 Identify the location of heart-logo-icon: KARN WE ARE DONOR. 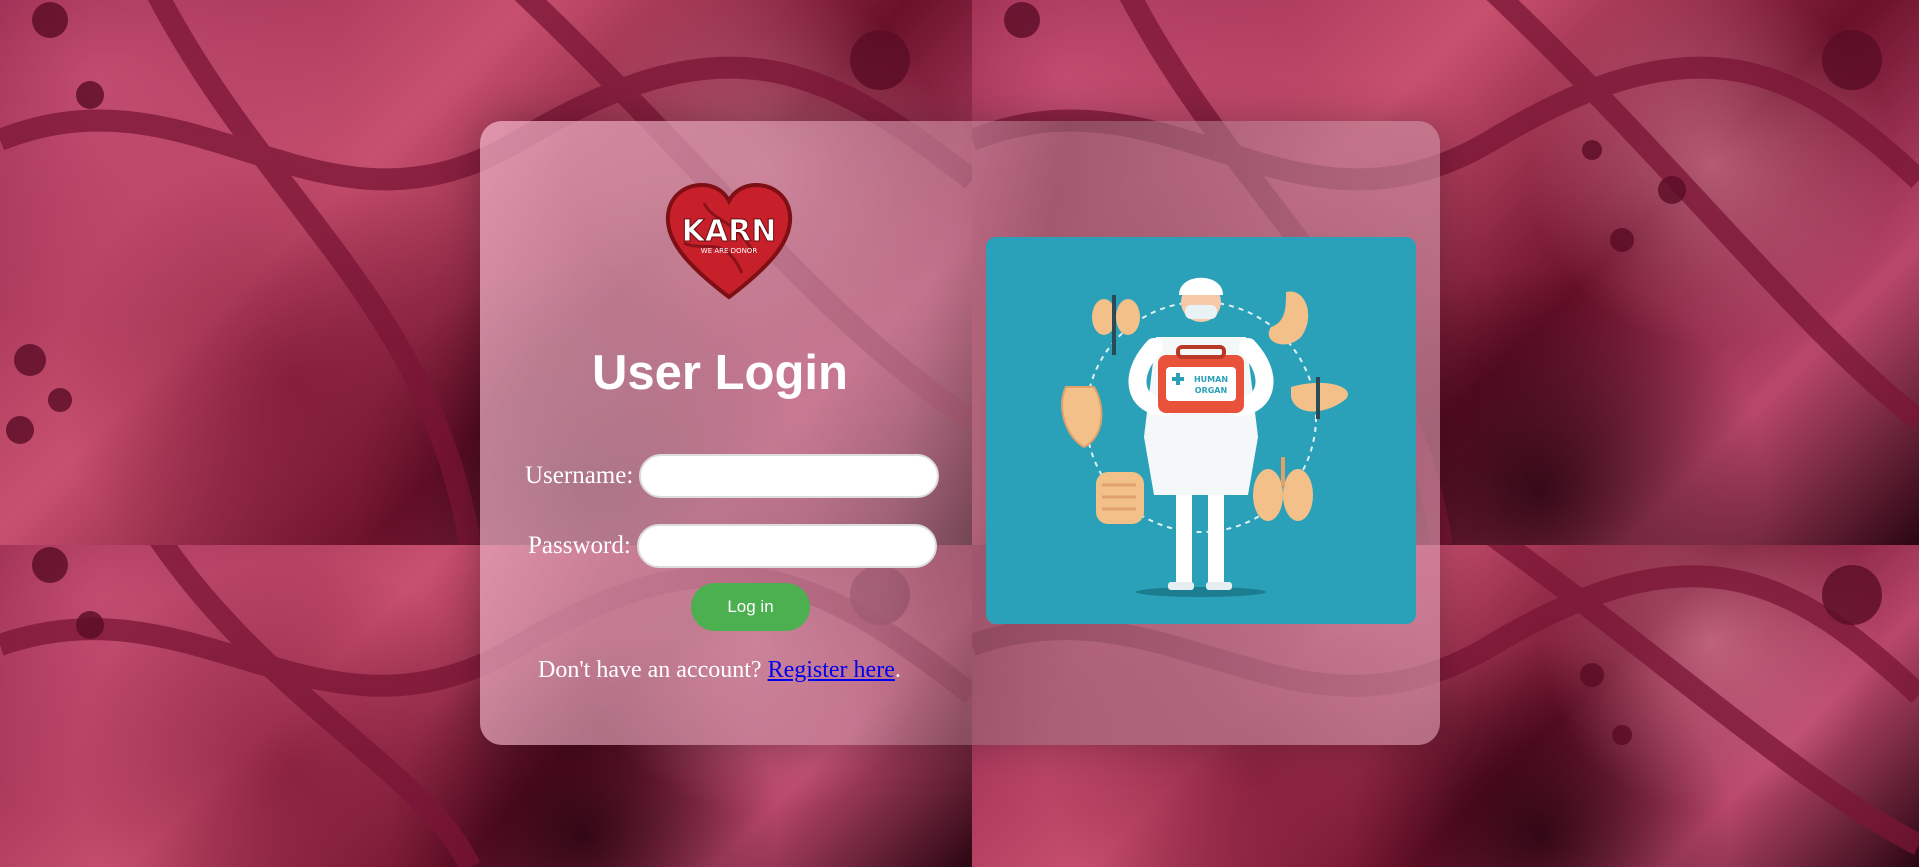
(729, 241).